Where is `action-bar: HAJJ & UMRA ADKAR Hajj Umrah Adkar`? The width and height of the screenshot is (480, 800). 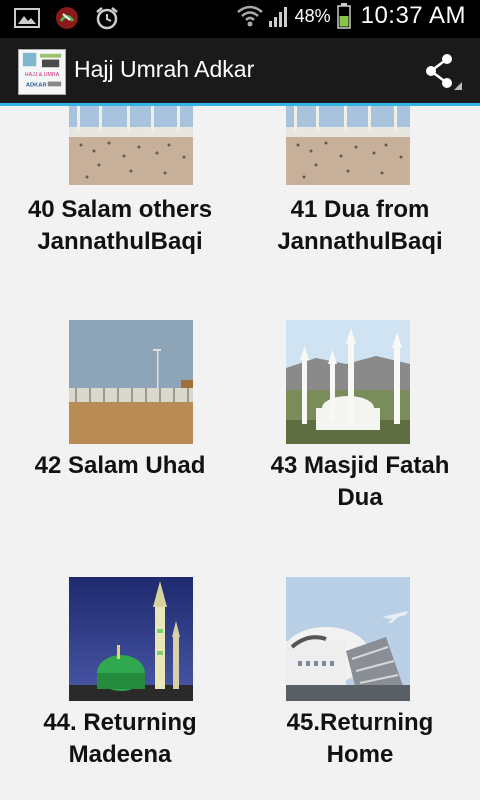
action-bar: HAJJ & UMRA ADKAR Hajj Umrah Adkar is located at coordinates (240, 72).